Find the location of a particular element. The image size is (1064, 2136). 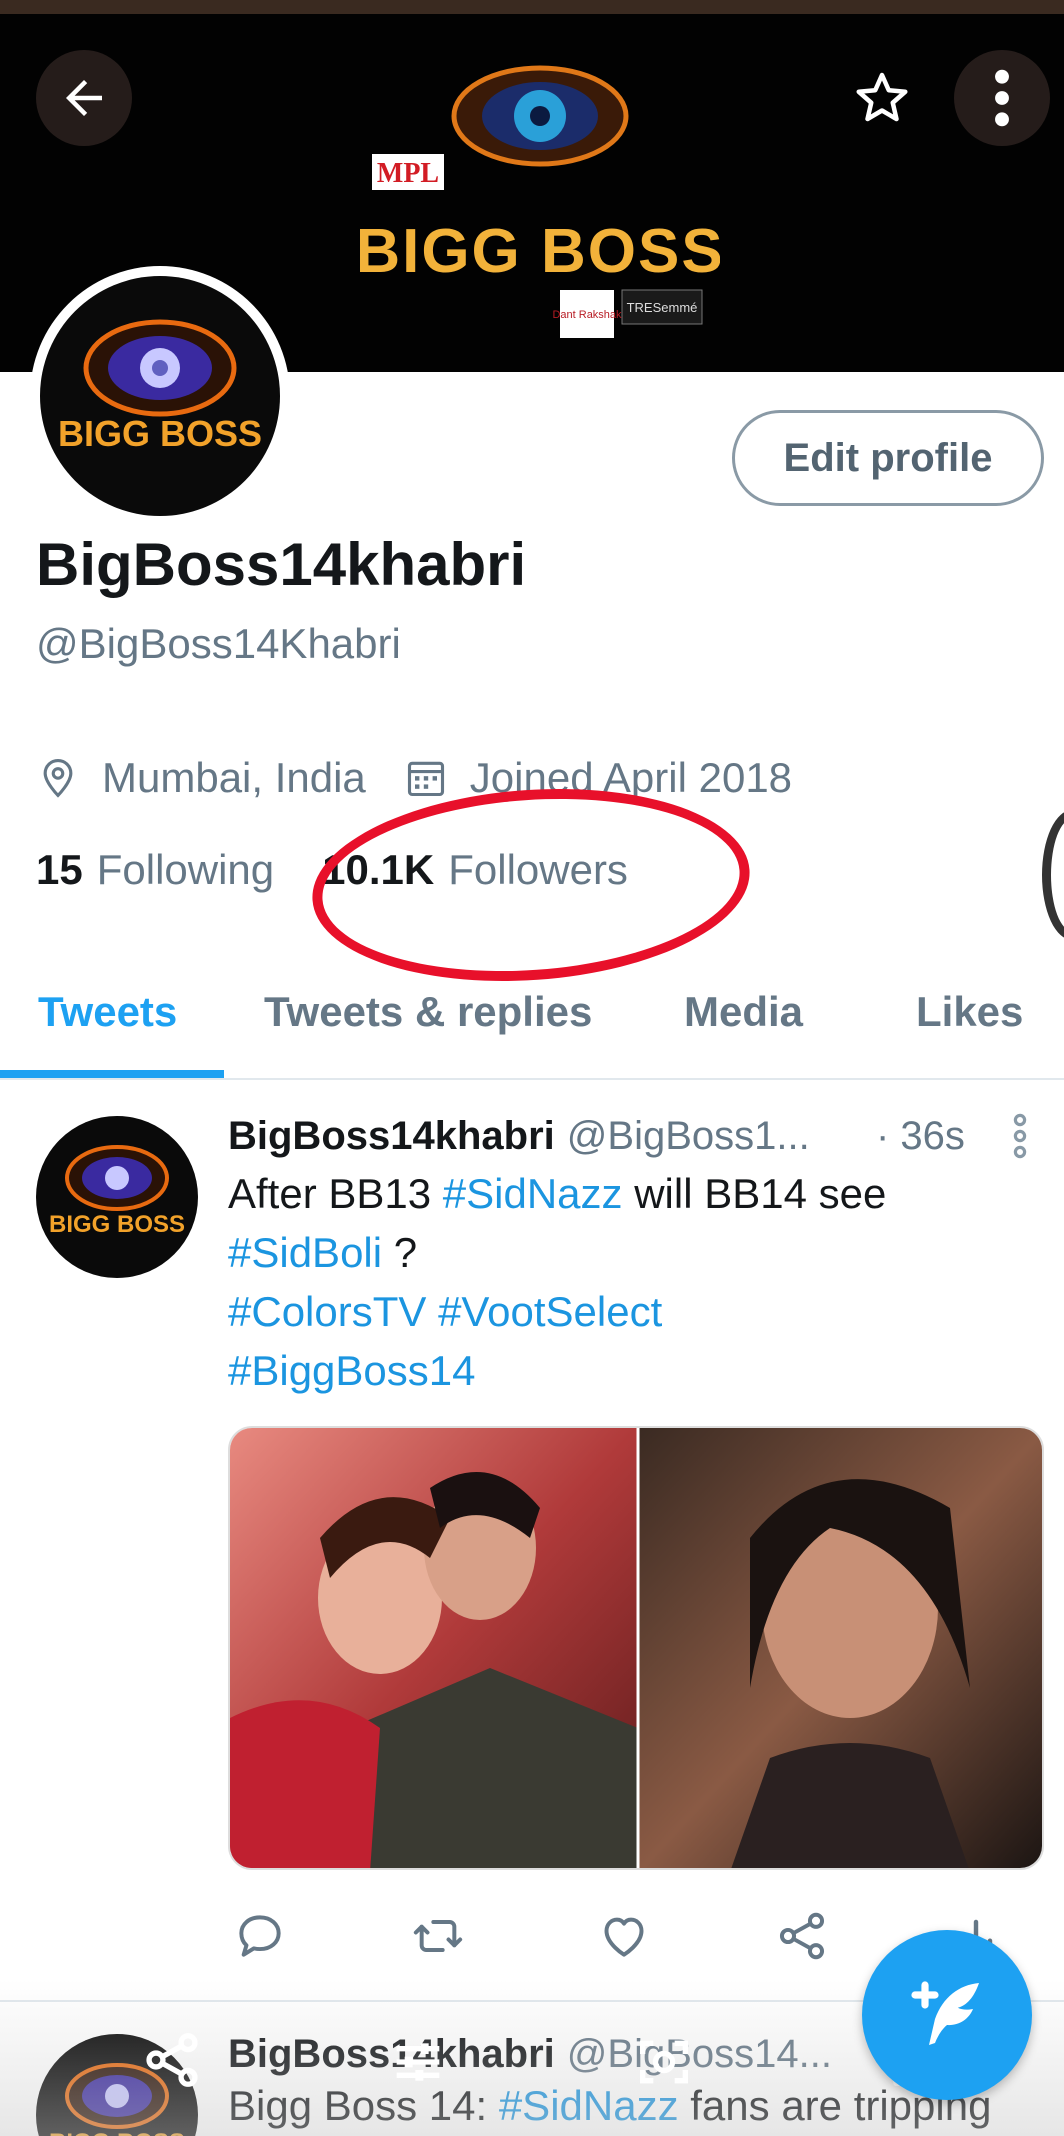

svg-text: Dant Rakshak is located at coordinates (587, 315).